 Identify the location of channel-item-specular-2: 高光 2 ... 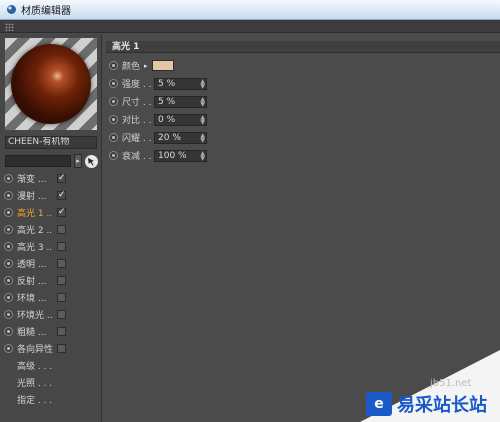
(39, 229).